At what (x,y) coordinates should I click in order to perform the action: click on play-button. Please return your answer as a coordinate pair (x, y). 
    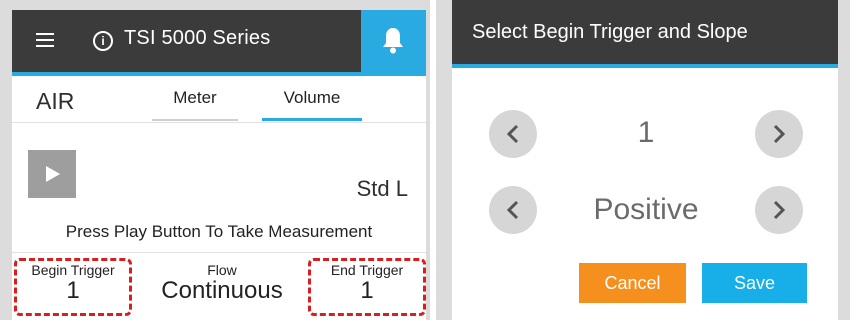
    Looking at the image, I should click on (52, 174).